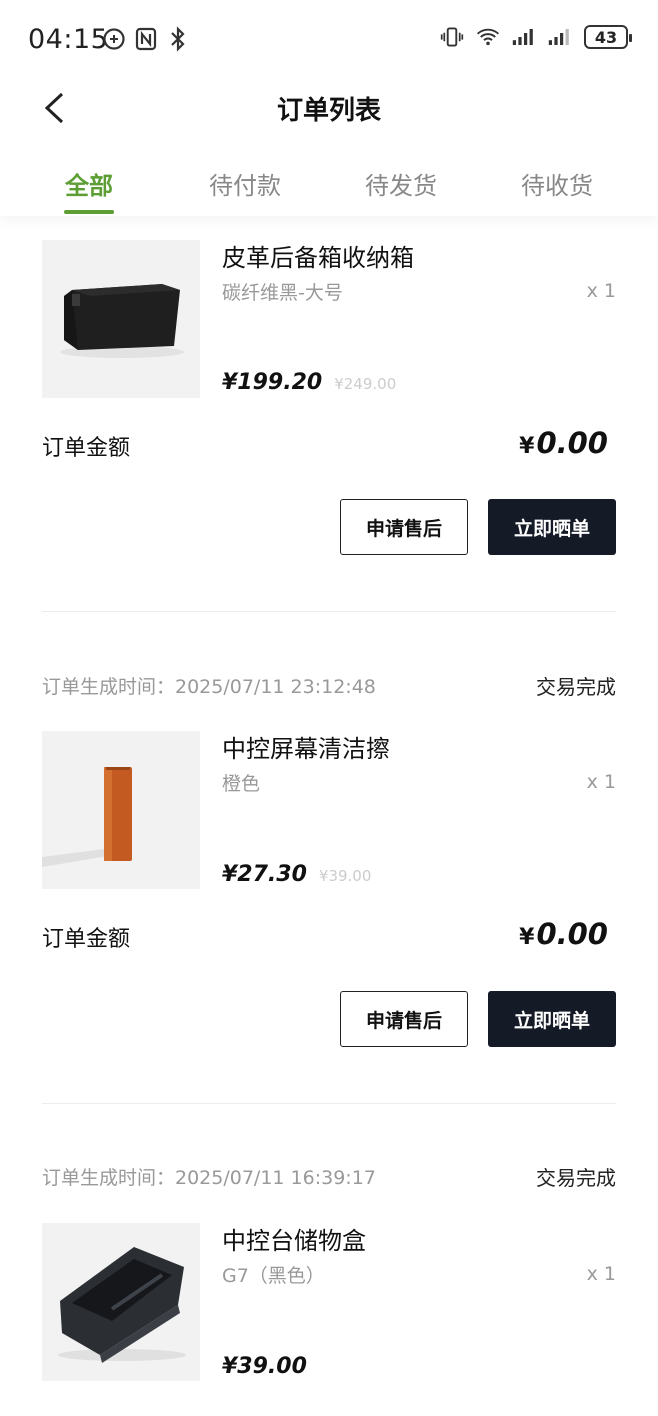 The height and width of the screenshot is (1416, 658). What do you see at coordinates (328, 111) in the screenshot?
I see `page-title: 订单列表` at bounding box center [328, 111].